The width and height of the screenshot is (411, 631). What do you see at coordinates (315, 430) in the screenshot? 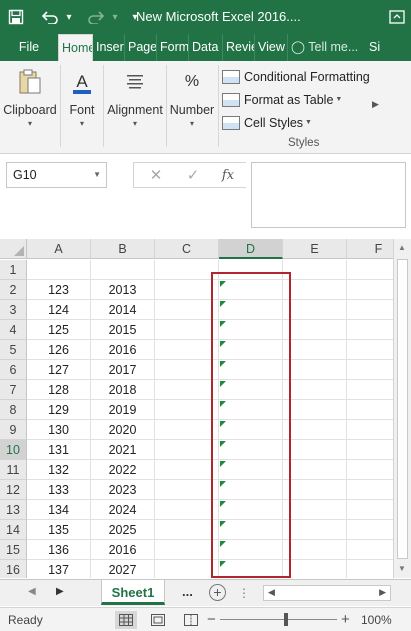
I see `cell-e9` at bounding box center [315, 430].